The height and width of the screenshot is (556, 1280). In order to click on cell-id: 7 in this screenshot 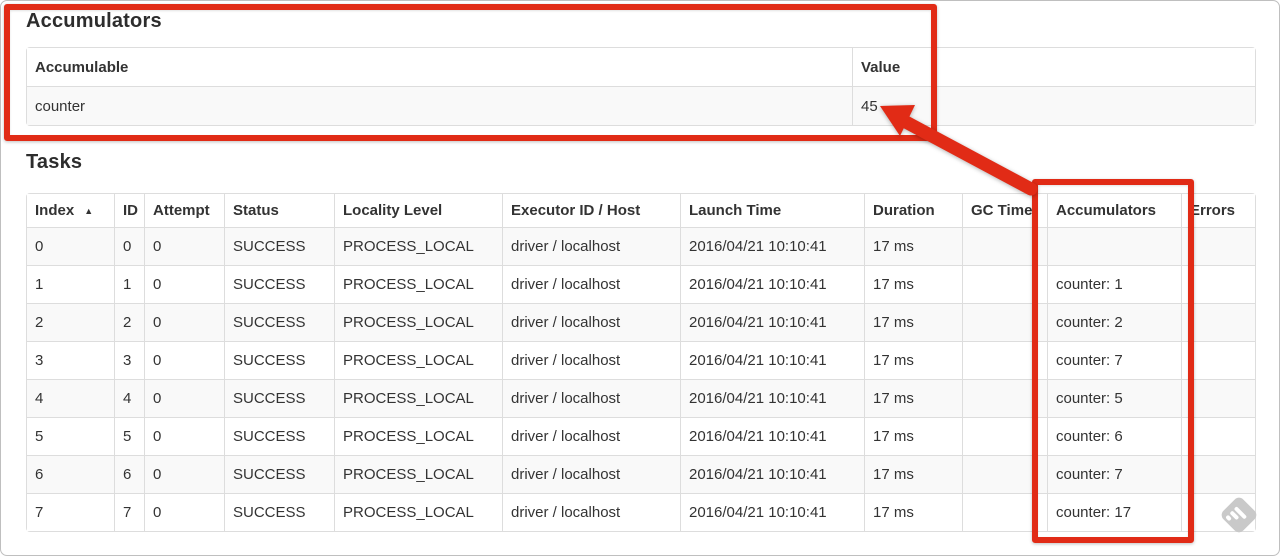, I will do `click(129, 512)`.